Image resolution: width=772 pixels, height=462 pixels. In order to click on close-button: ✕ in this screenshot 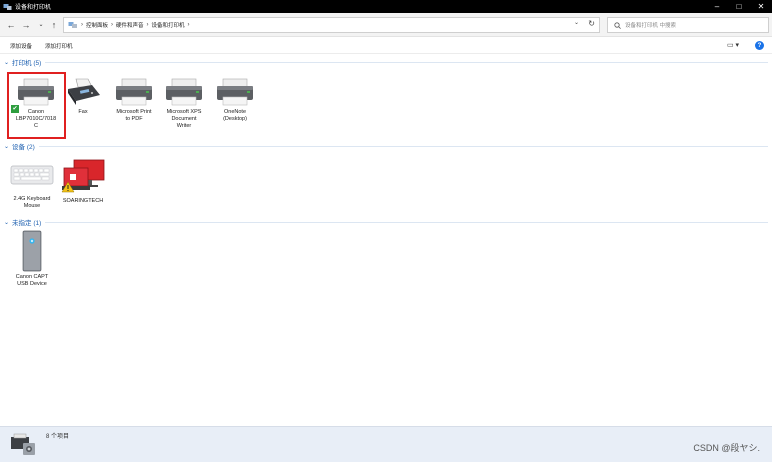, I will do `click(761, 6)`.